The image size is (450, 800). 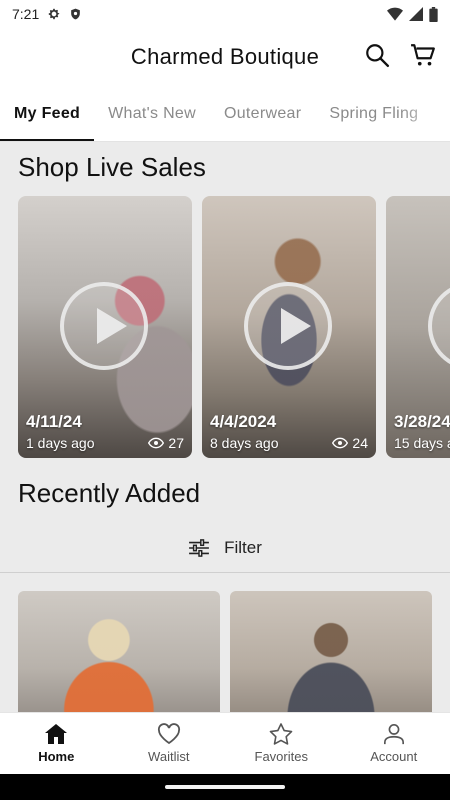 I want to click on bottom-nav: Home Waitlist Favorites Account, so click(x=225, y=743).